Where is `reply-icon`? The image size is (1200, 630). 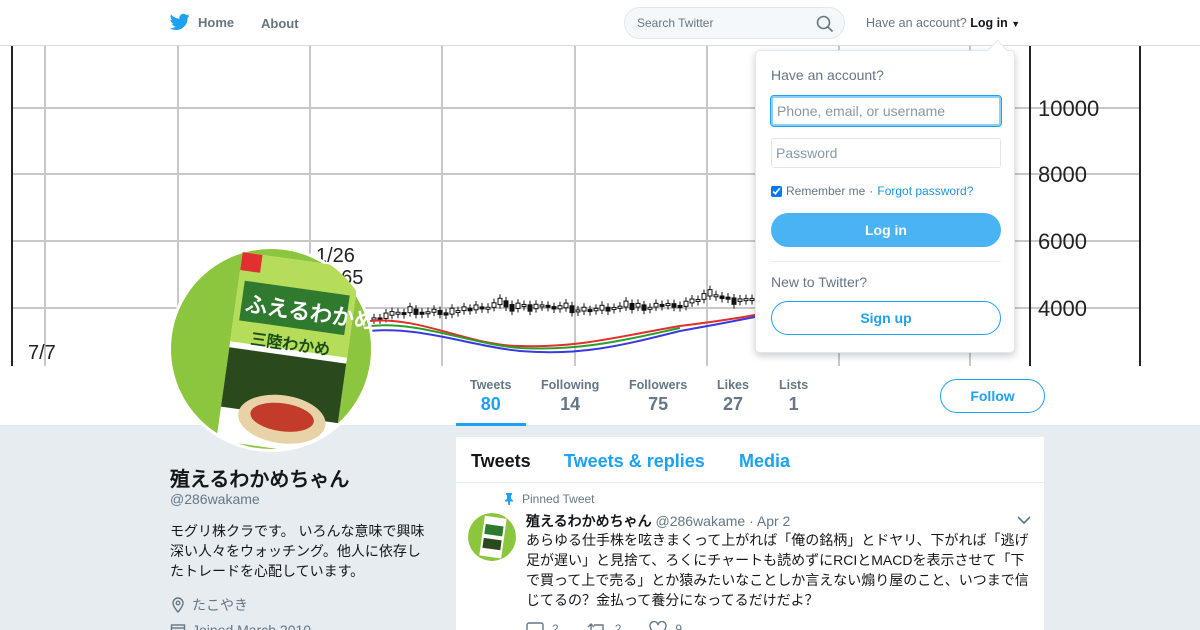
reply-icon is located at coordinates (535, 626).